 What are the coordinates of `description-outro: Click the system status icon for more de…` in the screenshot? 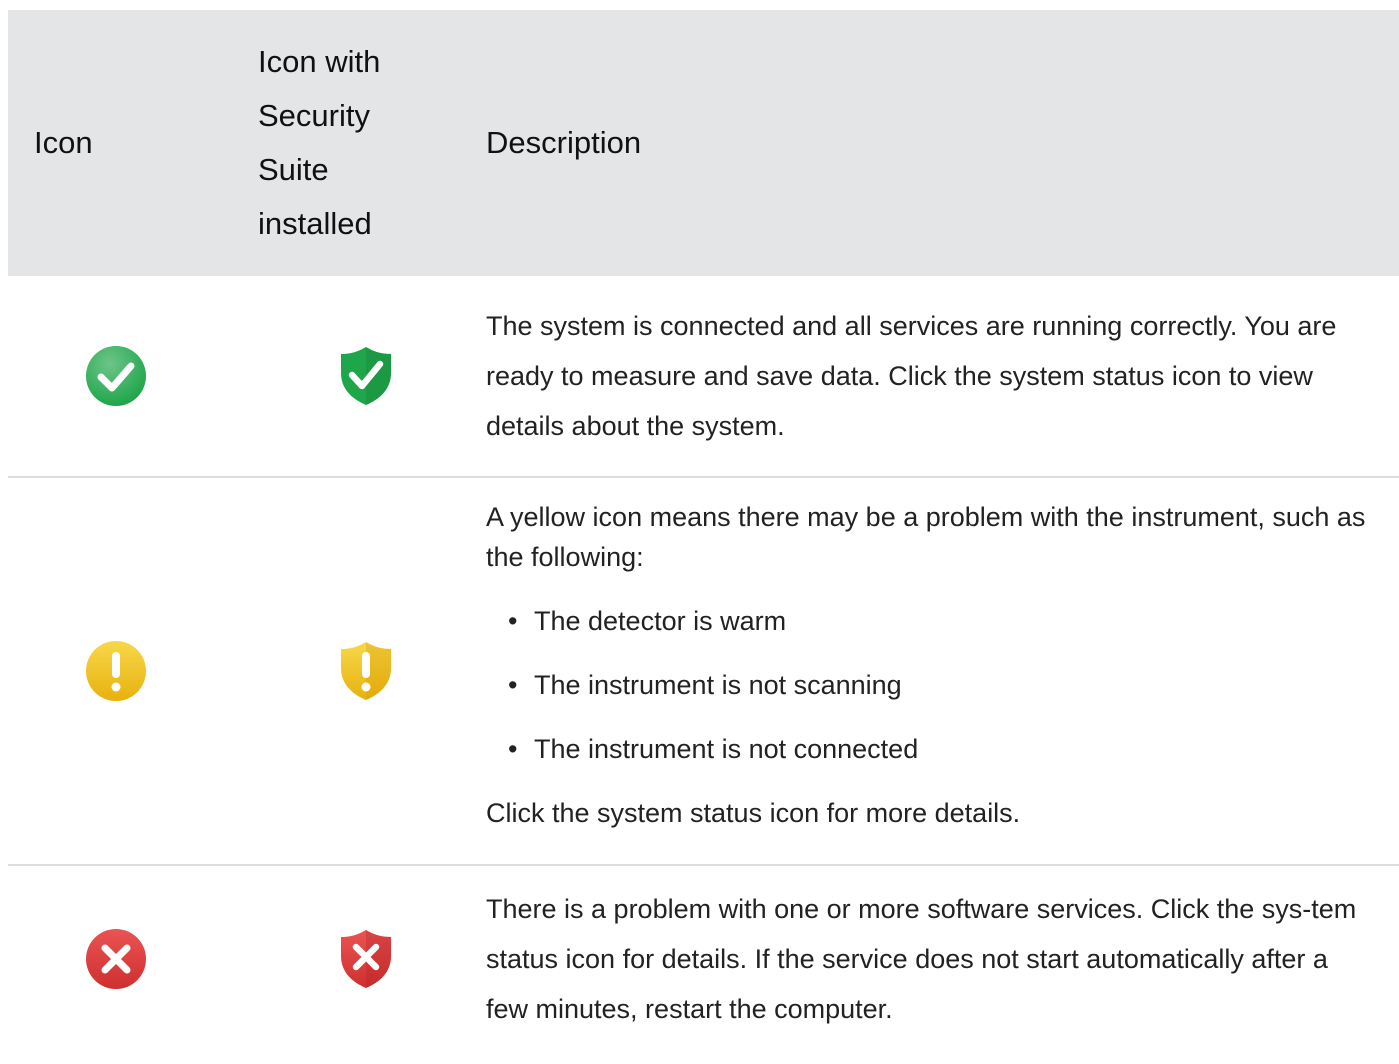 It's located at (753, 813).